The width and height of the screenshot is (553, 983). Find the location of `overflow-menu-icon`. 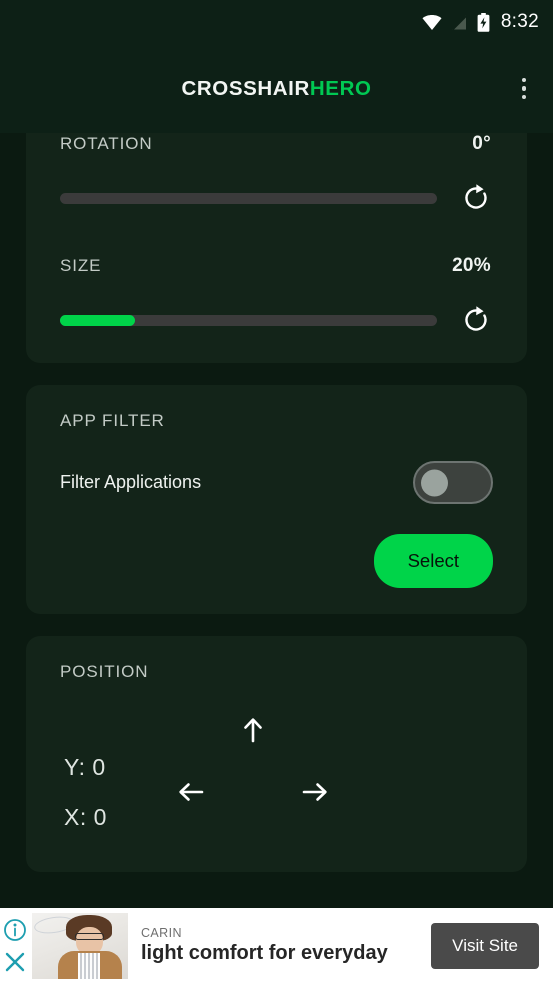

overflow-menu-icon is located at coordinates (524, 89).